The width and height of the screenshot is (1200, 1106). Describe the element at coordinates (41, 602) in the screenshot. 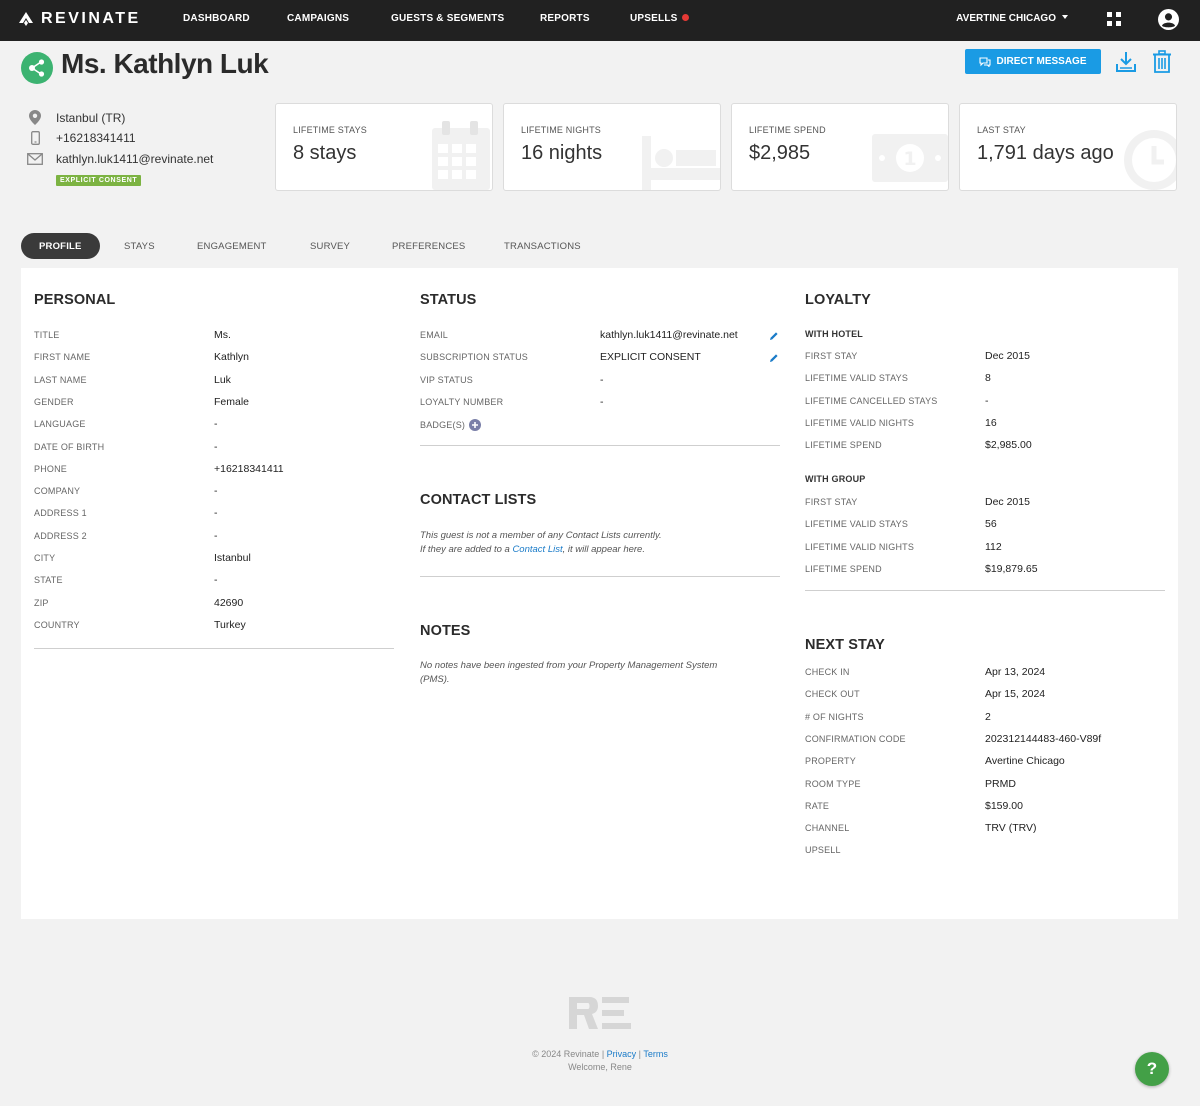

I see `personal-field-label: ZIP` at that location.